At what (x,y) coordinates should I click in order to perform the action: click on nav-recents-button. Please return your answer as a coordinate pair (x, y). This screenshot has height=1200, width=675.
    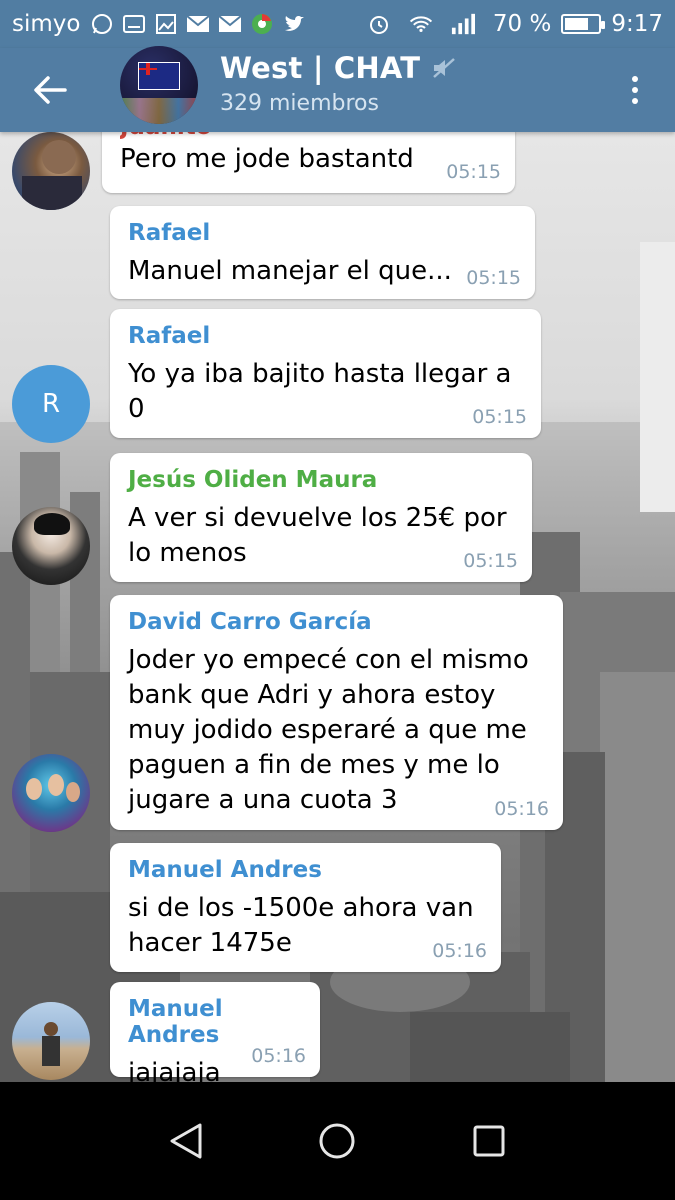
    Looking at the image, I should click on (489, 1141).